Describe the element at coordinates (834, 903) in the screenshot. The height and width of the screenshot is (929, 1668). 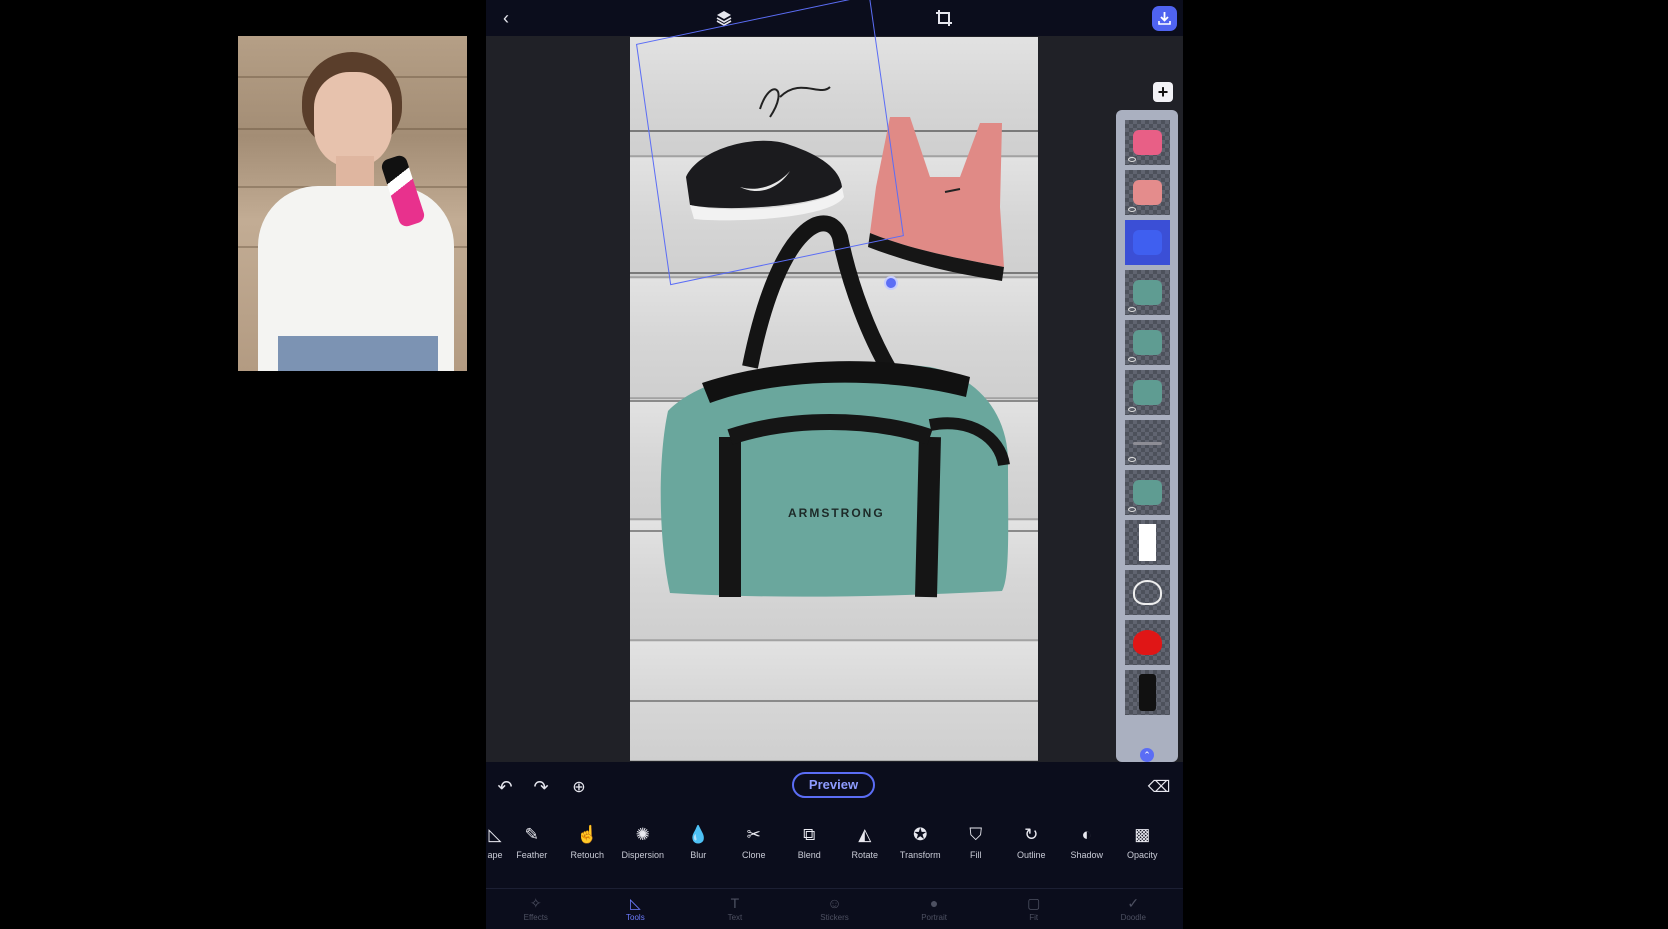
I see `stickers-icon: ☺` at that location.